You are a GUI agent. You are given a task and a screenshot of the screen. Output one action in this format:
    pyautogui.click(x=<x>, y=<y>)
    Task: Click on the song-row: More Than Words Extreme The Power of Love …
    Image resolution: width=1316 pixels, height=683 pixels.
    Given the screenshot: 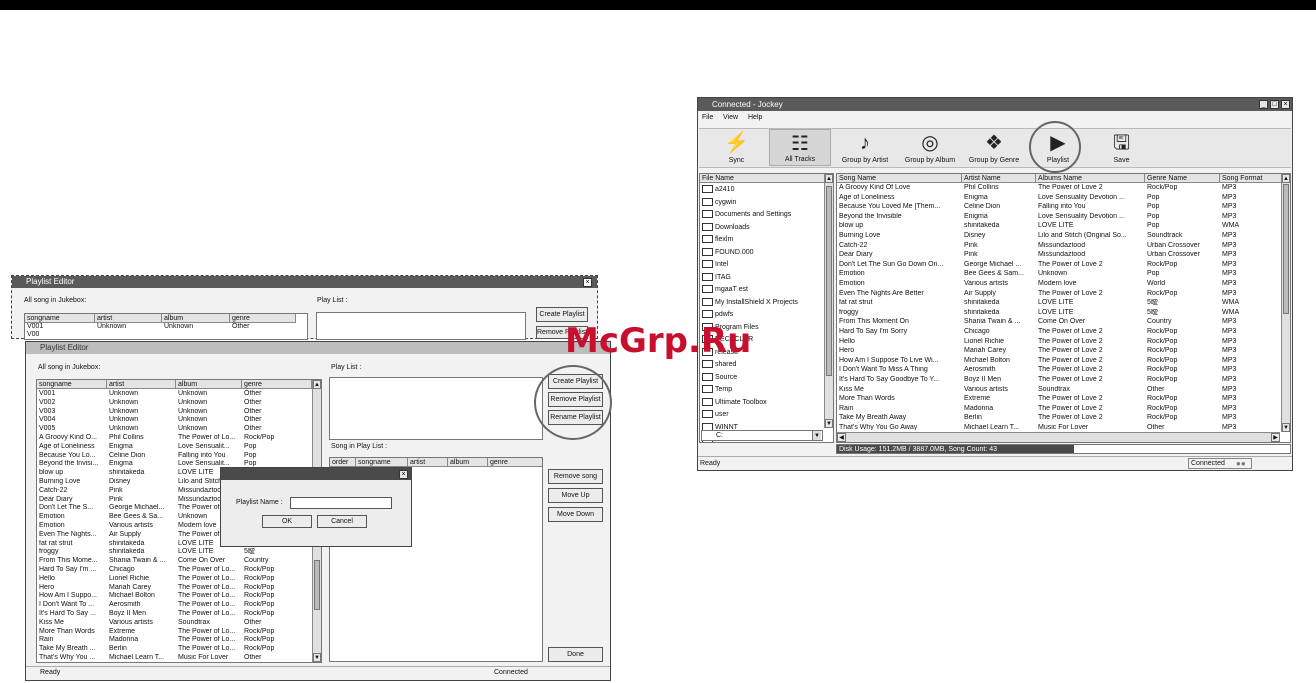 What is the action you would take?
    pyautogui.click(x=1059, y=399)
    